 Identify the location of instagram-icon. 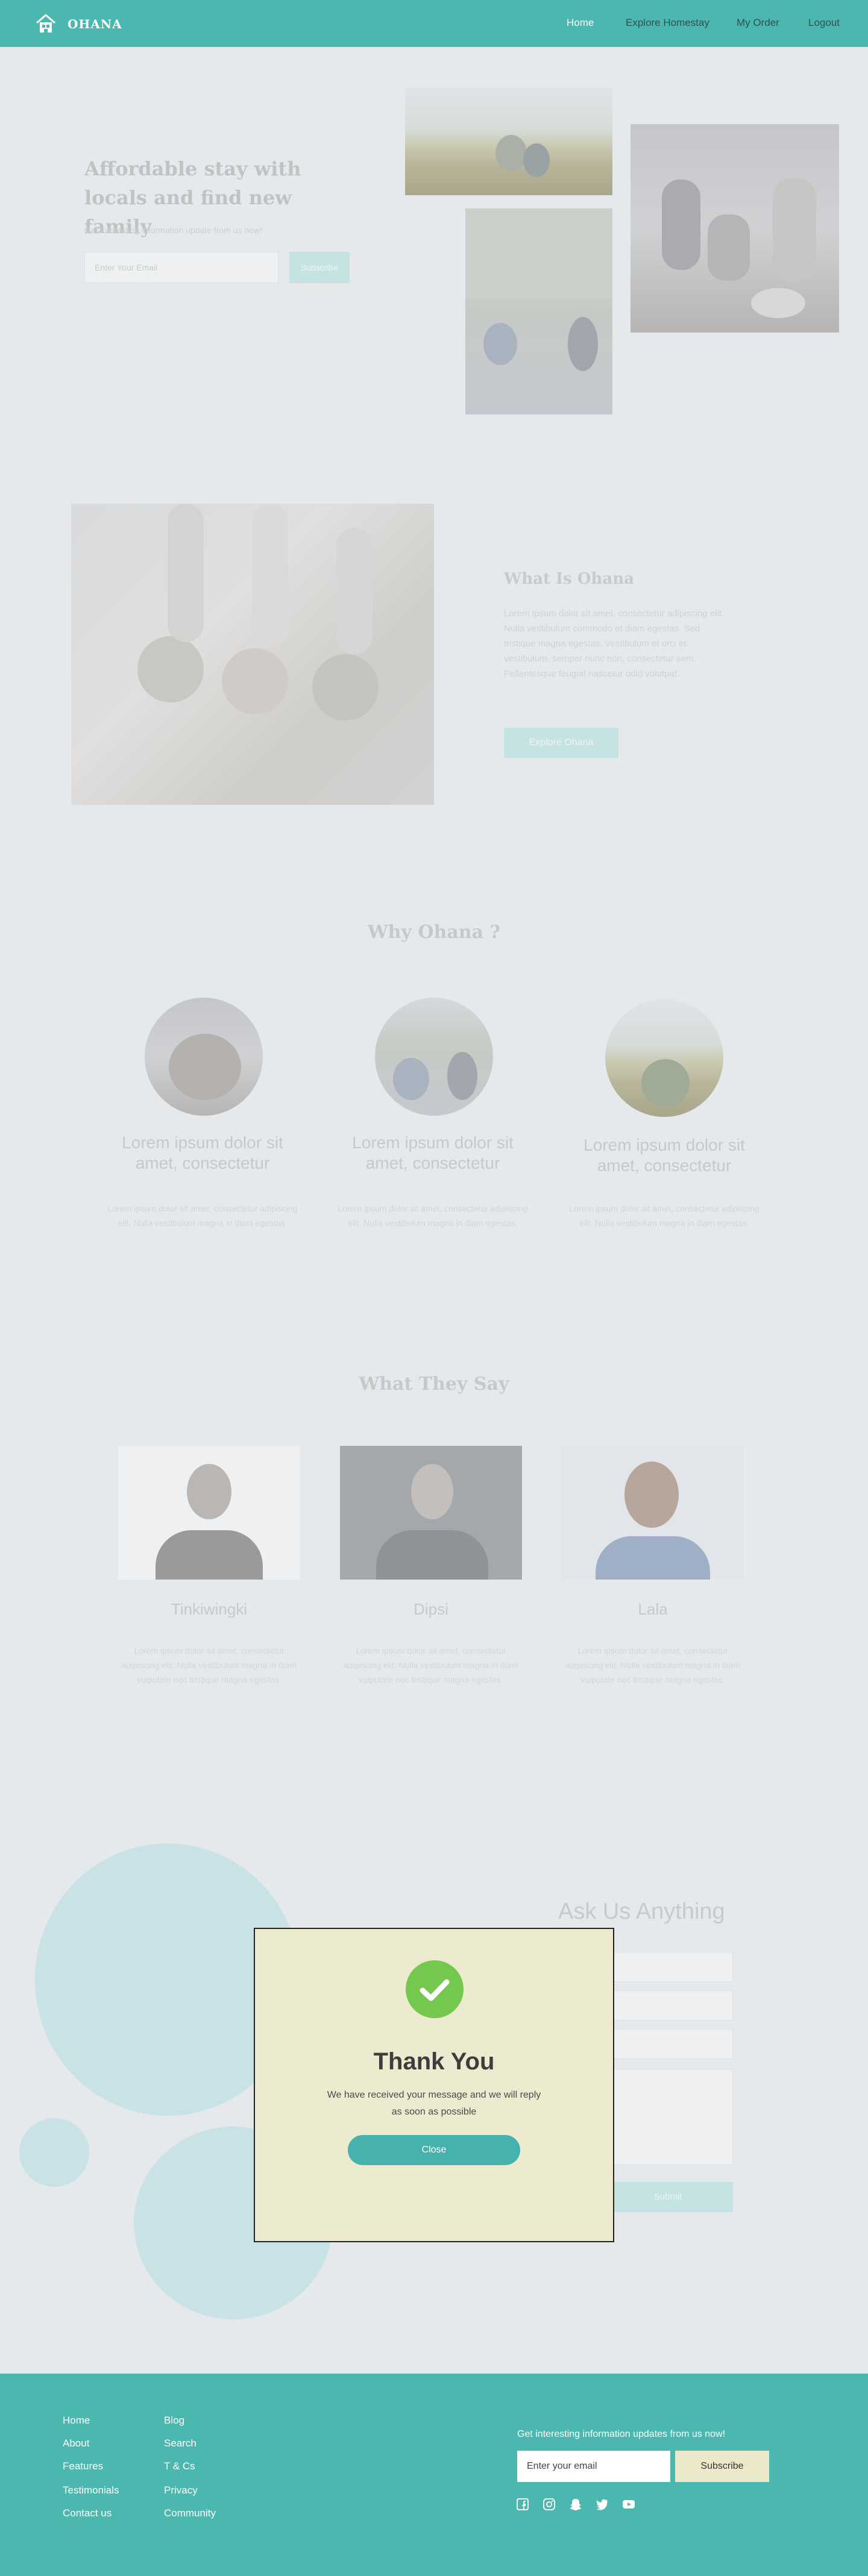
(549, 2505).